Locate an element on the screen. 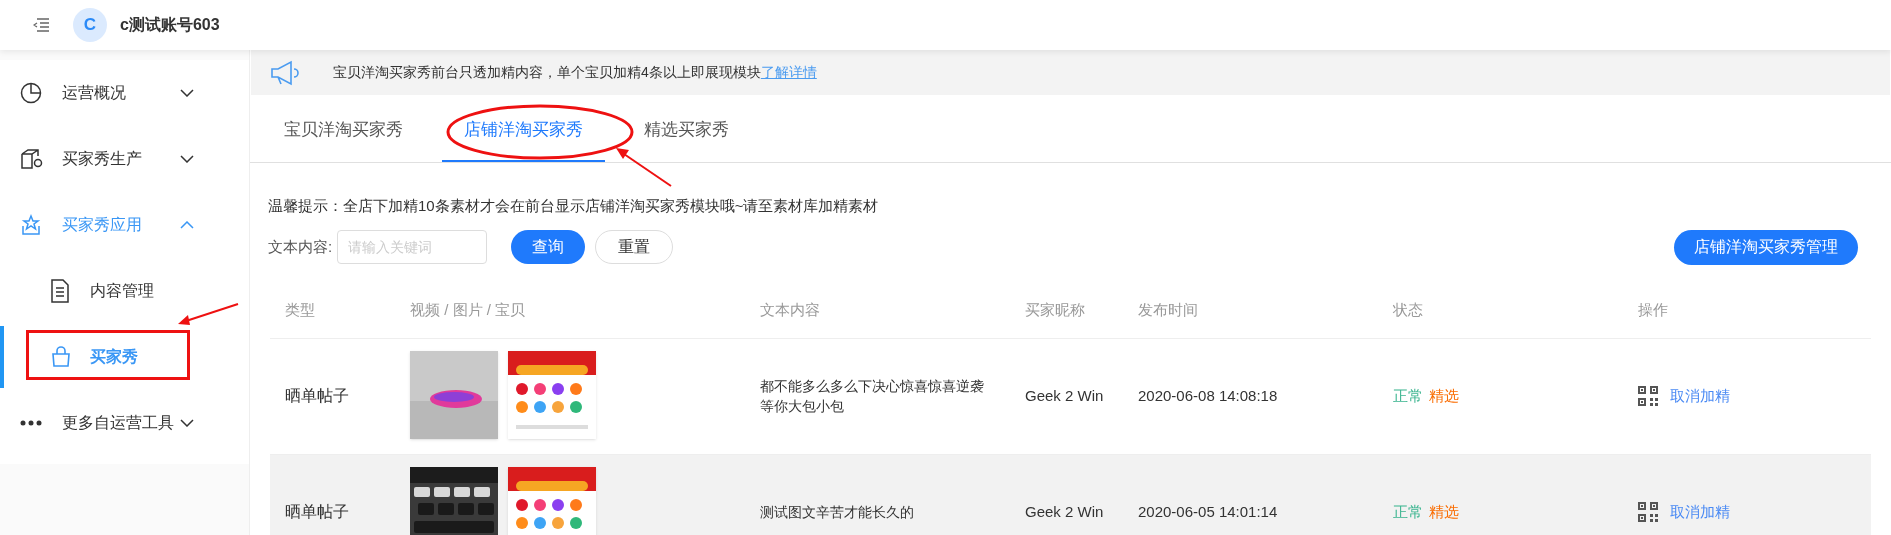  column-header: 状态 is located at coordinates (1408, 309).